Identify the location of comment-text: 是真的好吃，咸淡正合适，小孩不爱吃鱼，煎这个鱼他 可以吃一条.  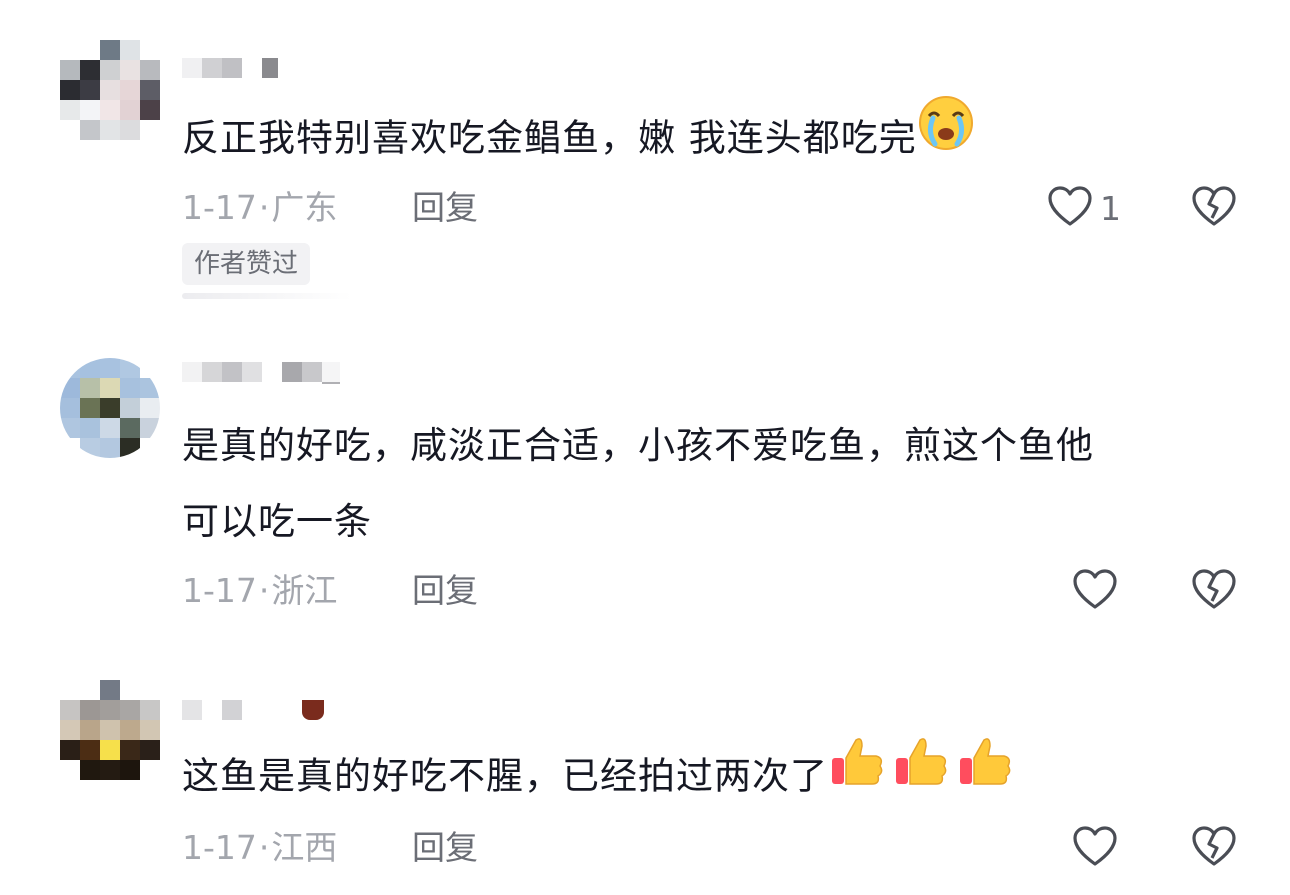
(717, 484).